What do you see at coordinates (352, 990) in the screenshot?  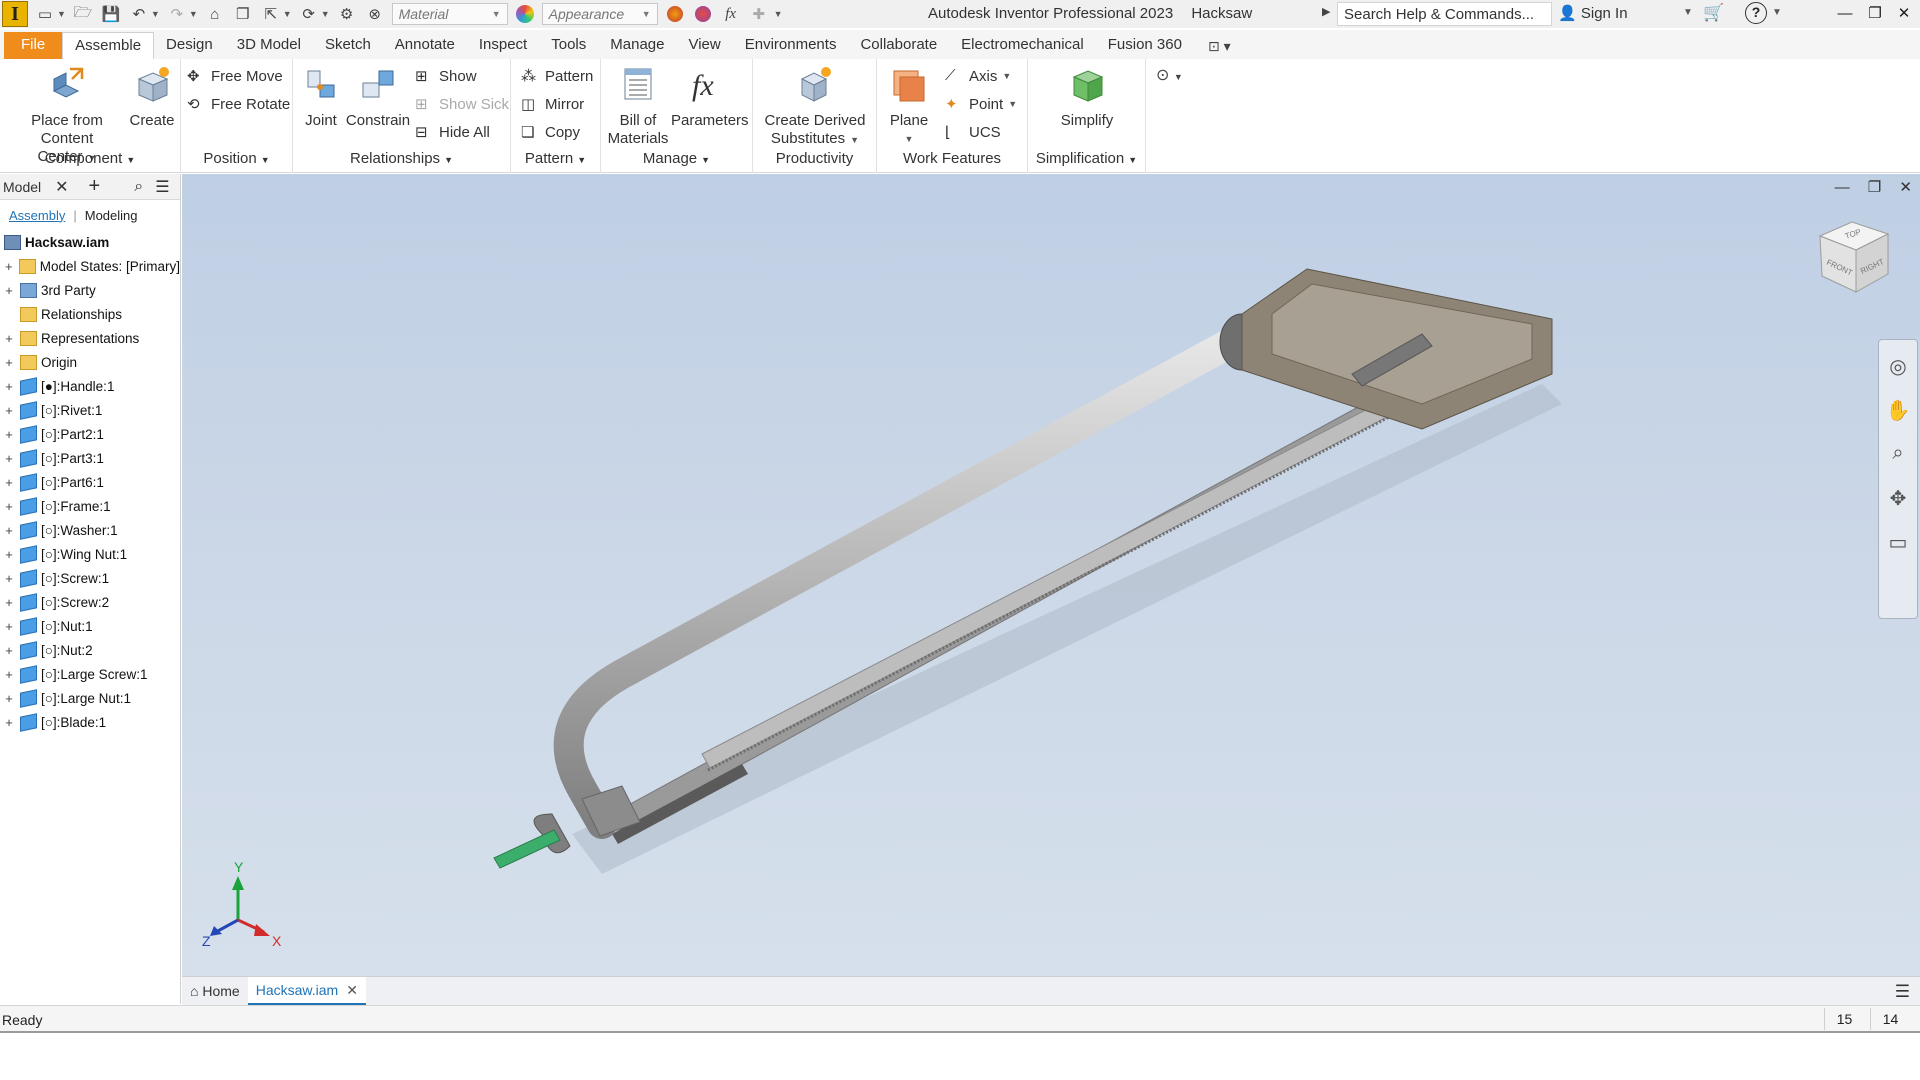 I see `doc-tab-close-icon: ✕` at bounding box center [352, 990].